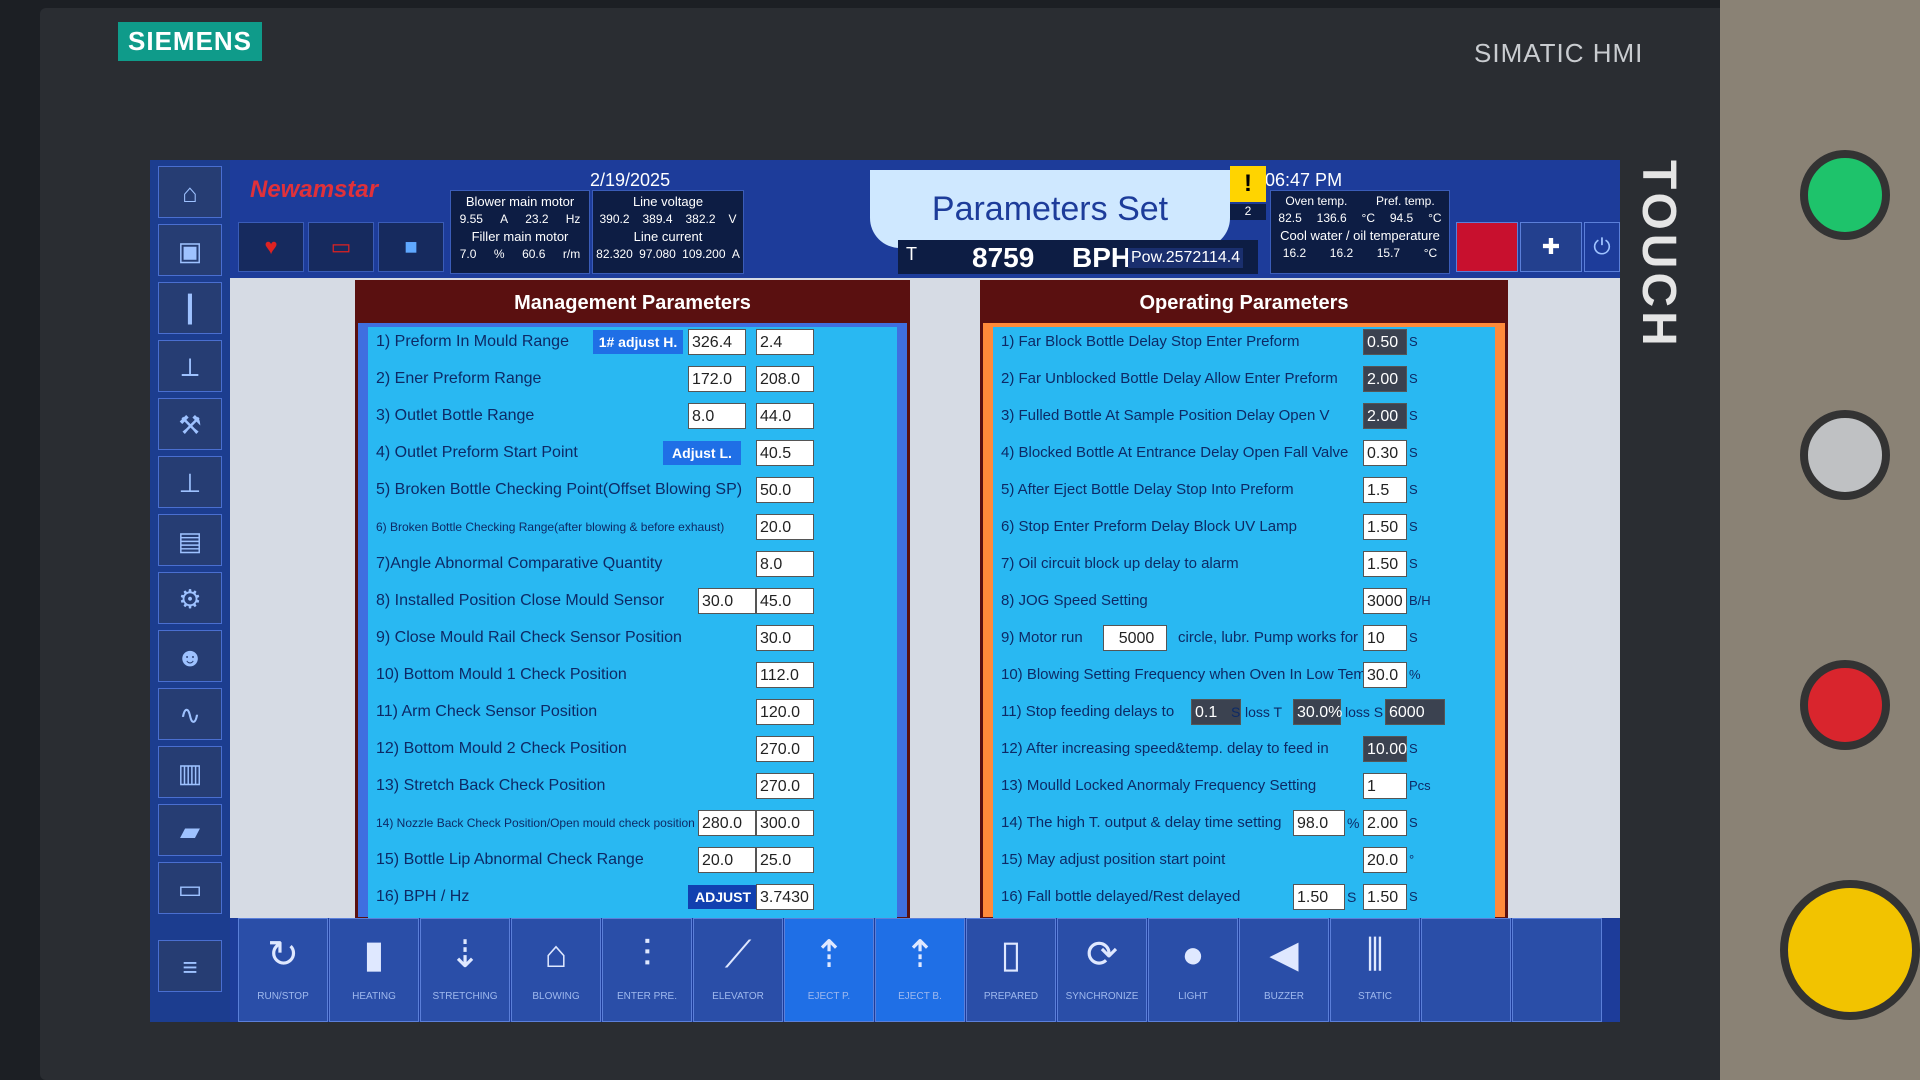 The image size is (1920, 1080). What do you see at coordinates (829, 955) in the screenshot?
I see `eject-preform-icon: ⇡` at bounding box center [829, 955].